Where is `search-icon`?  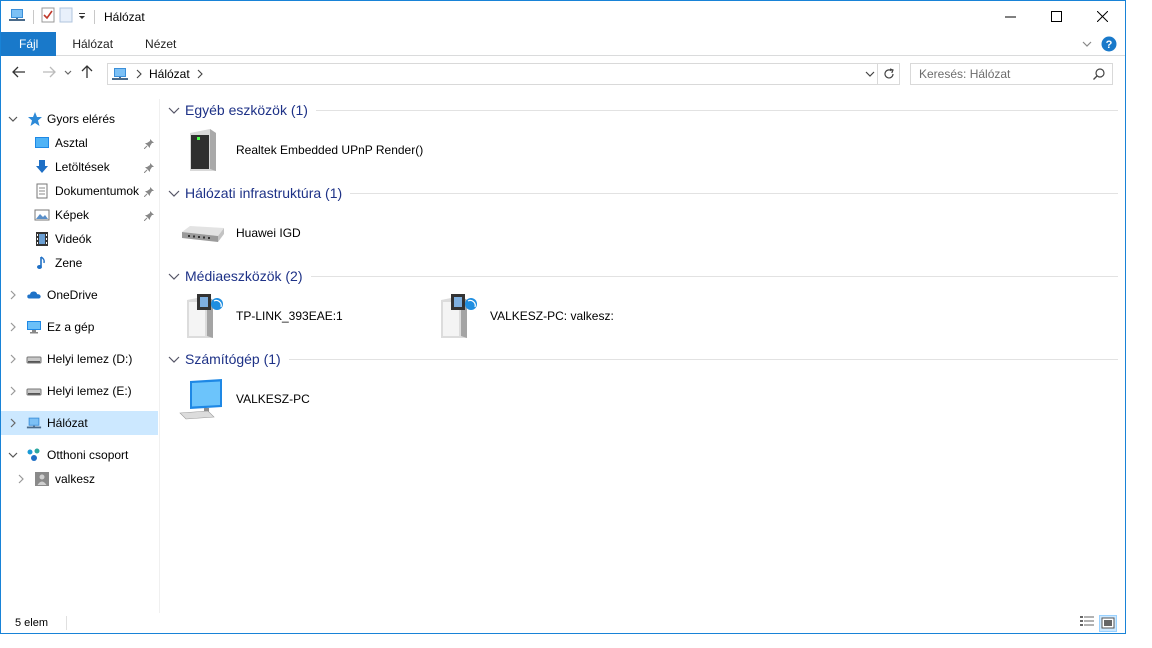
search-icon is located at coordinates (1099, 75).